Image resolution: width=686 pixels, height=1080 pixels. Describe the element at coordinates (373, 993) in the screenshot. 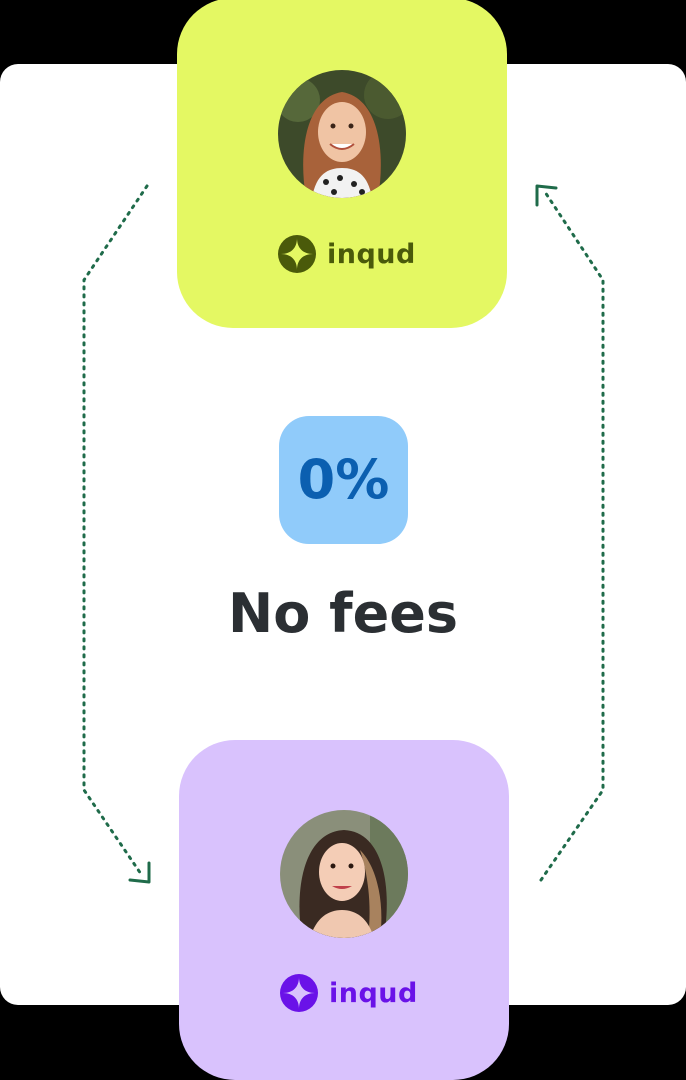

I see `recipient-brand-name: inqud` at that location.